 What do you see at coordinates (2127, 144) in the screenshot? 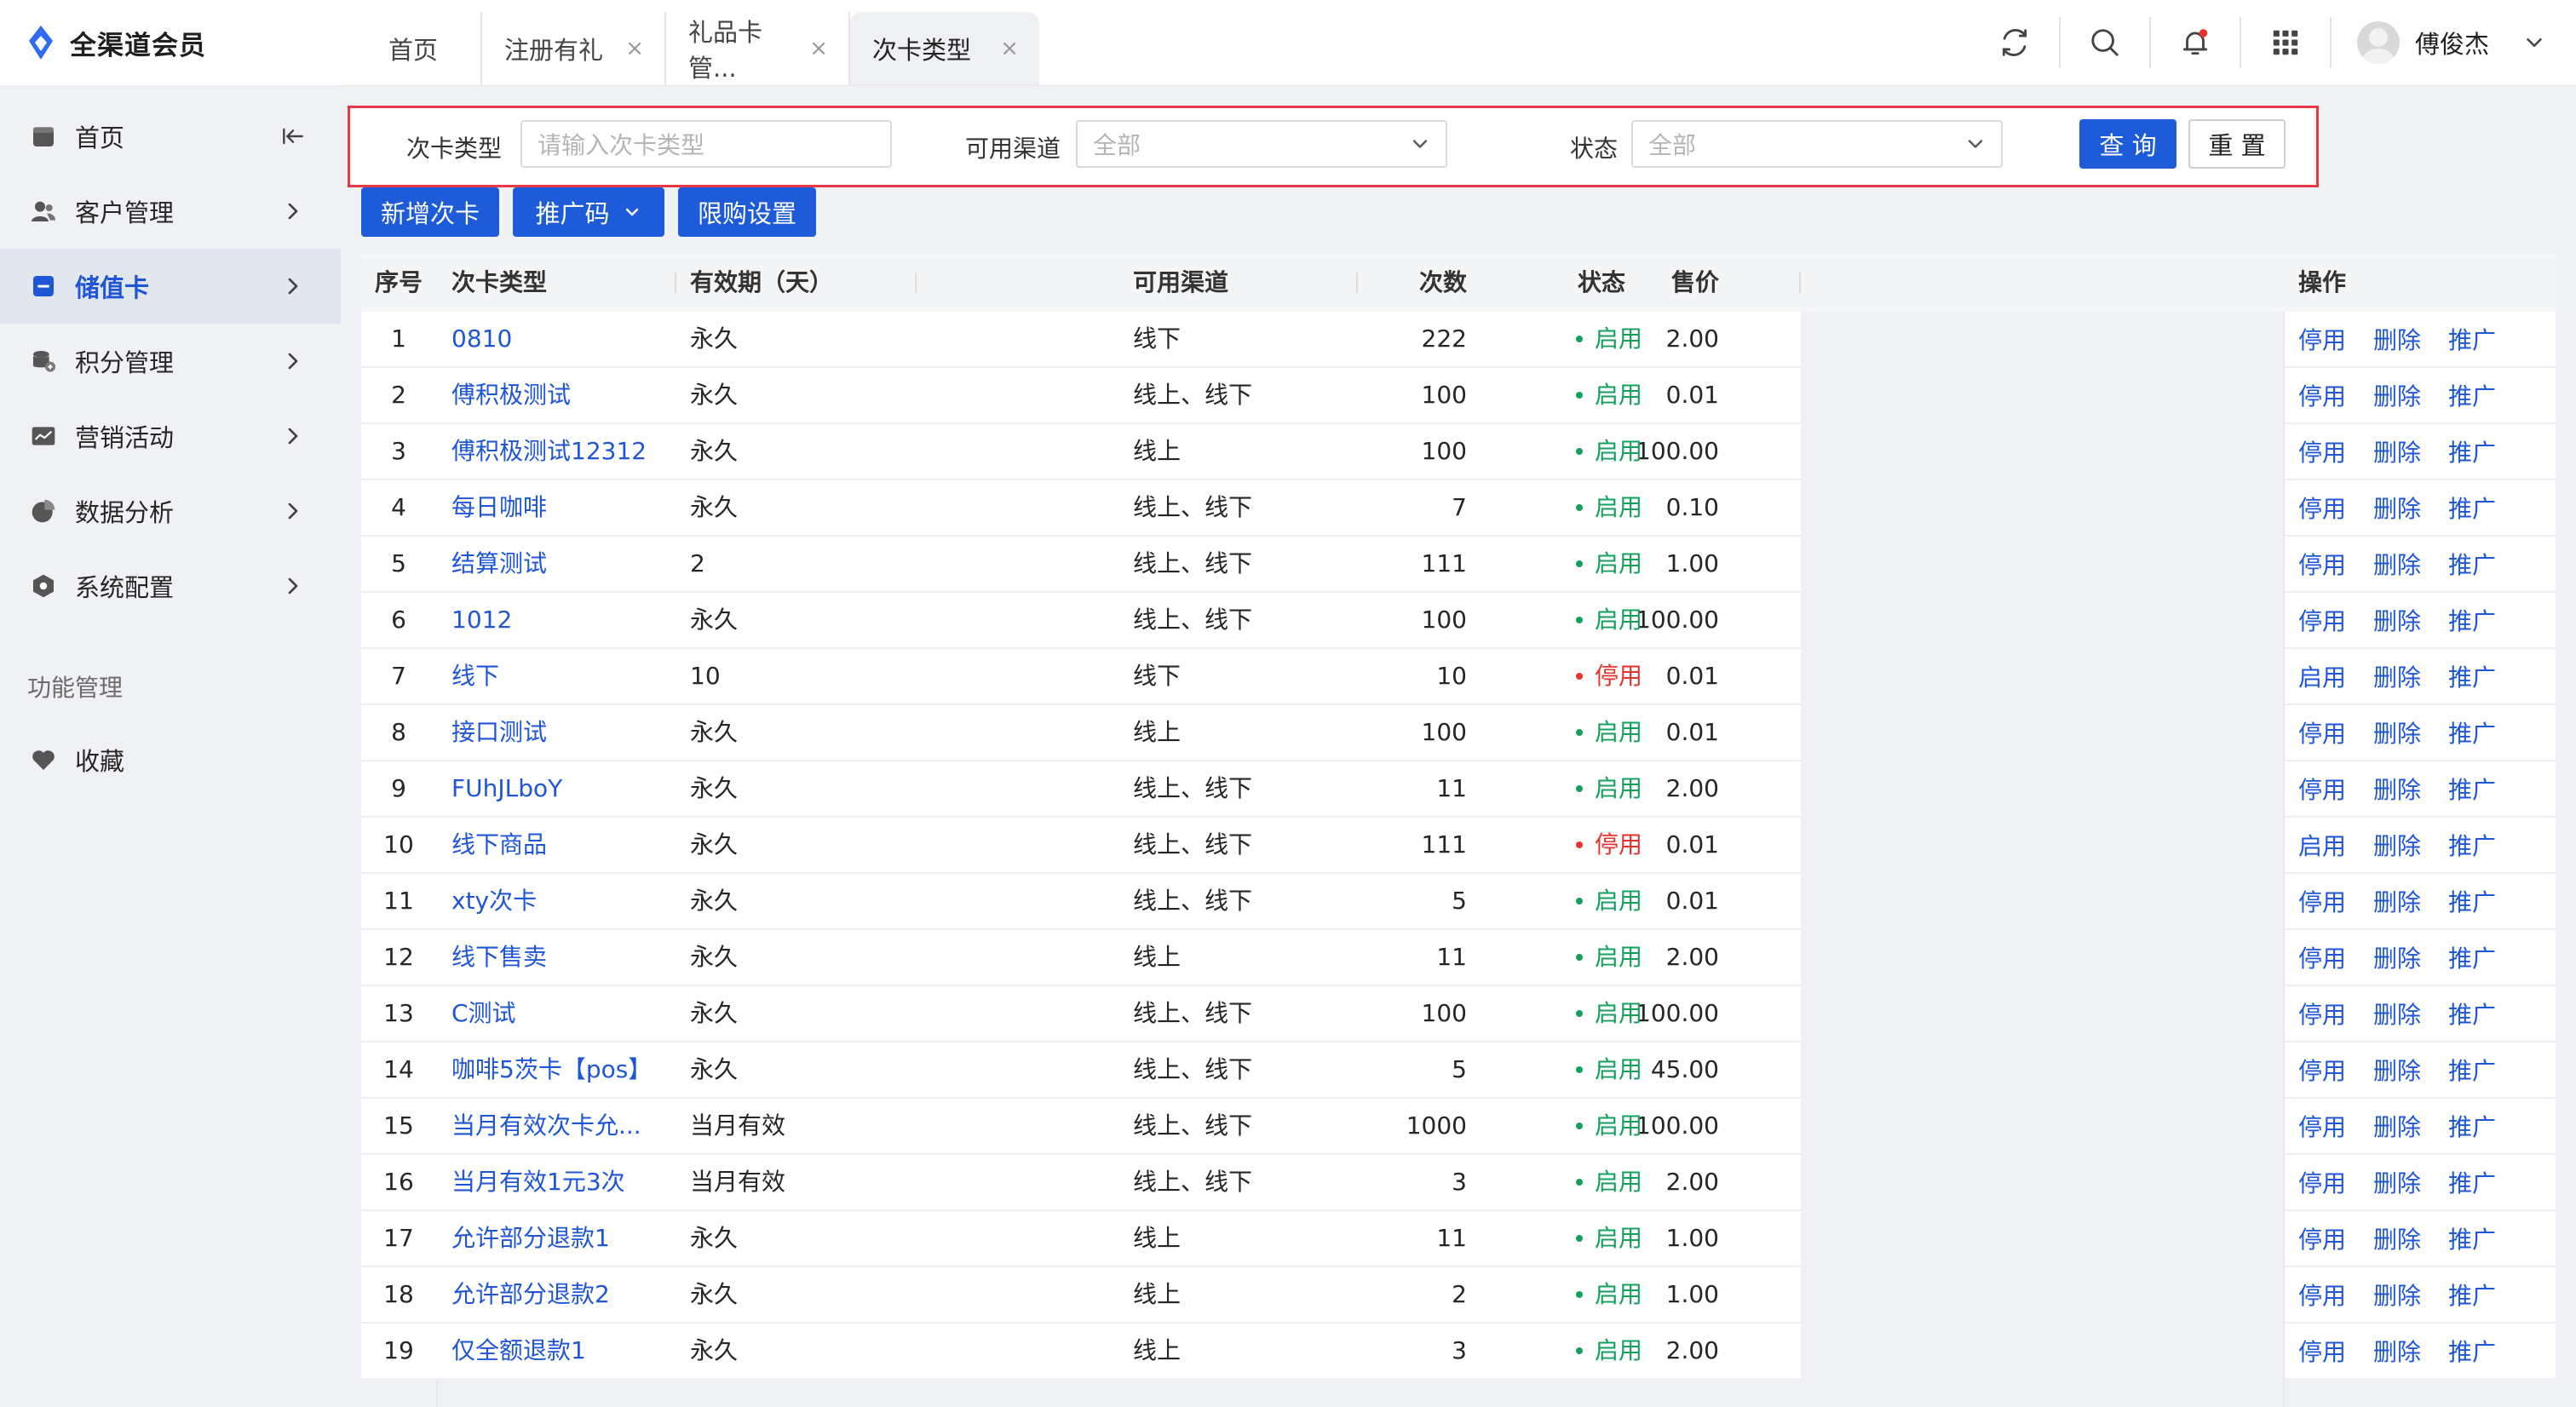
I see `query-button: 查 询` at bounding box center [2127, 144].